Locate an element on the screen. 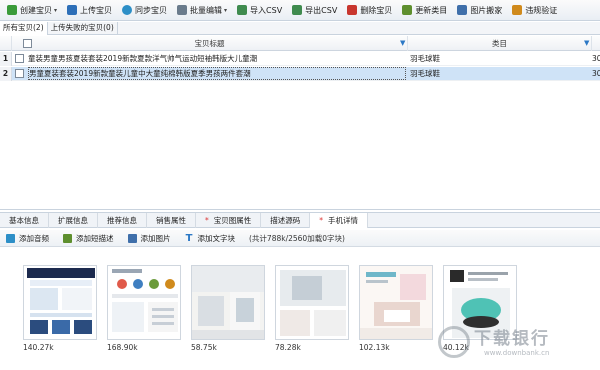 Image resolution: width=600 pixels, height=370 pixels. batch-edit-button: 批量编辑 ▾ is located at coordinates (202, 10).